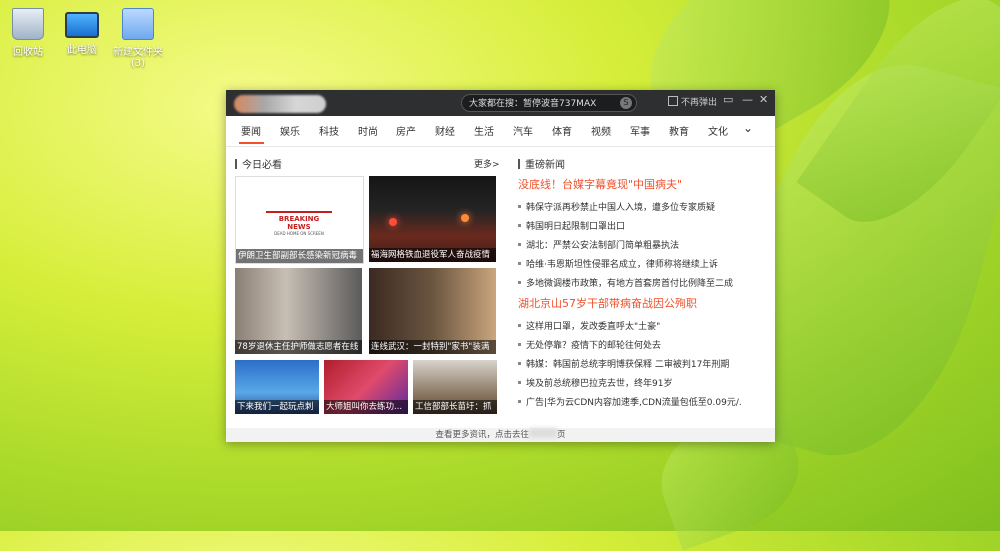 The width and height of the screenshot is (1000, 551). What do you see at coordinates (679, 130) in the screenshot?
I see `tab-education: 教育` at bounding box center [679, 130].